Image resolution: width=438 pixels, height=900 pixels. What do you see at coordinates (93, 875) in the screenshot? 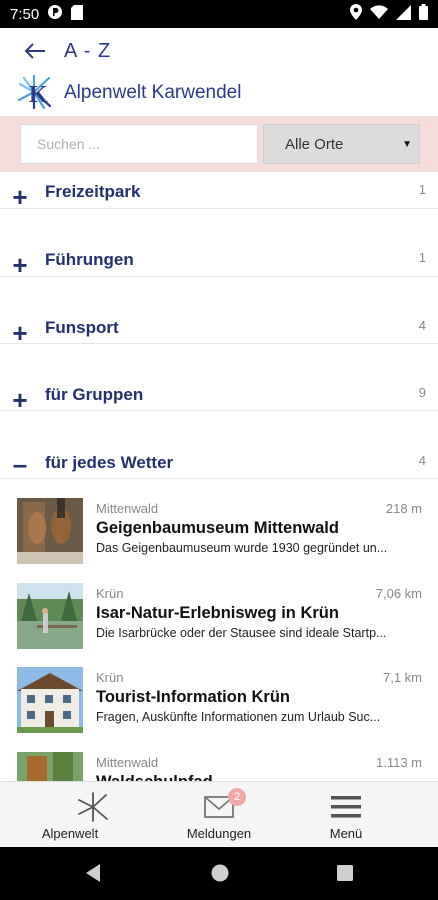
I see `back-triangle-icon` at bounding box center [93, 875].